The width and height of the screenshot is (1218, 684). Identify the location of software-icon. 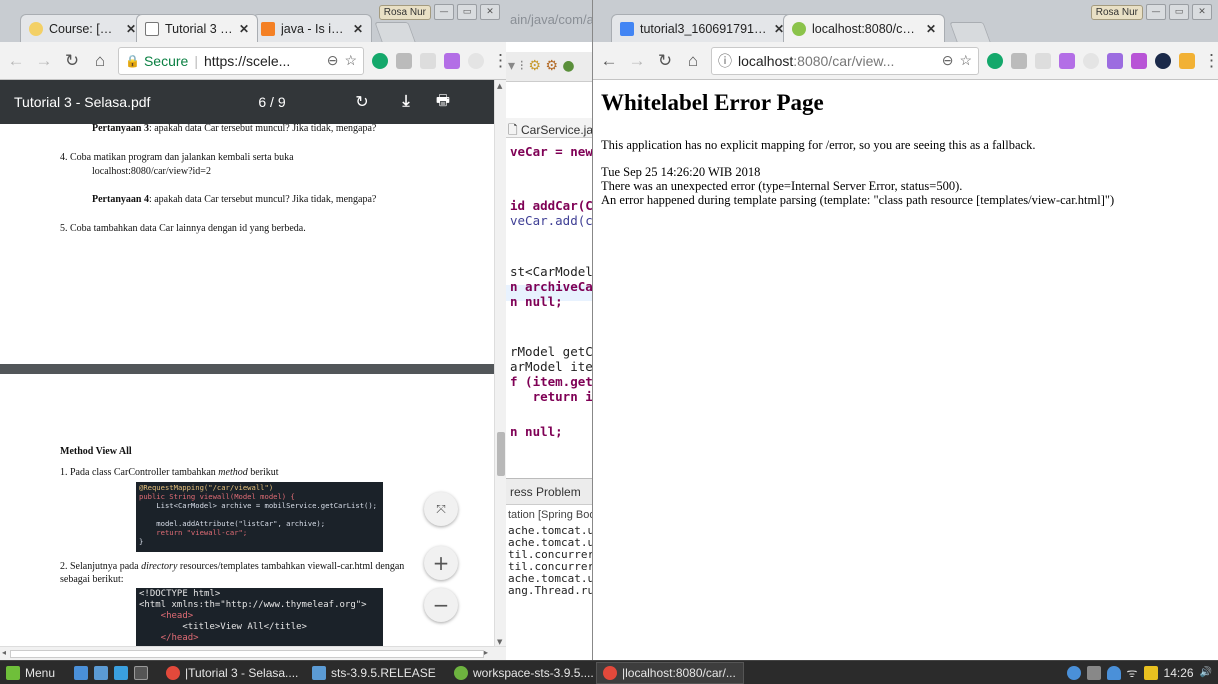
(121, 672).